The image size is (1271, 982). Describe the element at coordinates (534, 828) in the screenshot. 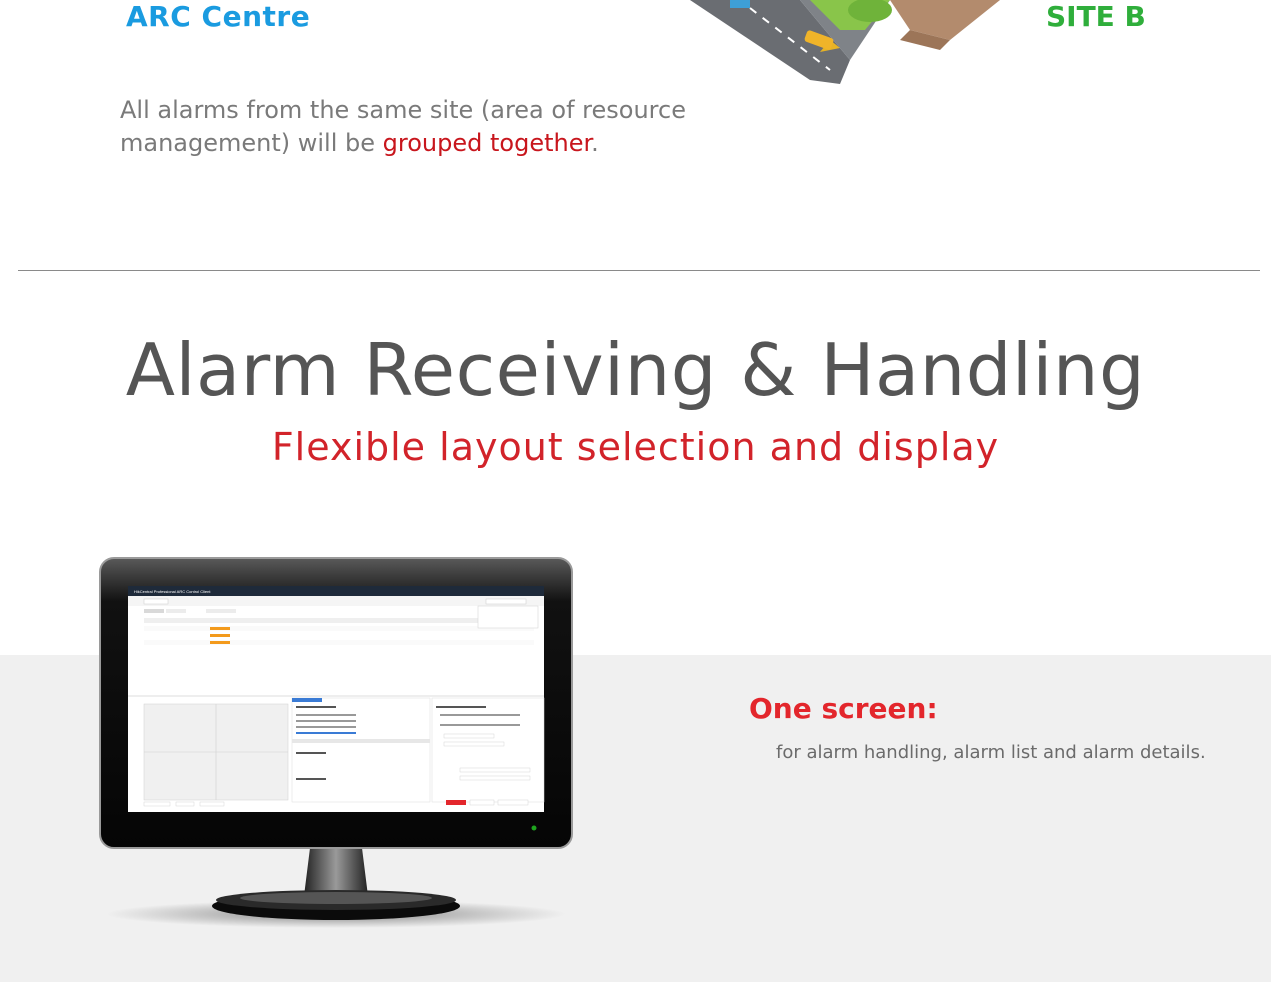

I see `power-led-icon` at that location.